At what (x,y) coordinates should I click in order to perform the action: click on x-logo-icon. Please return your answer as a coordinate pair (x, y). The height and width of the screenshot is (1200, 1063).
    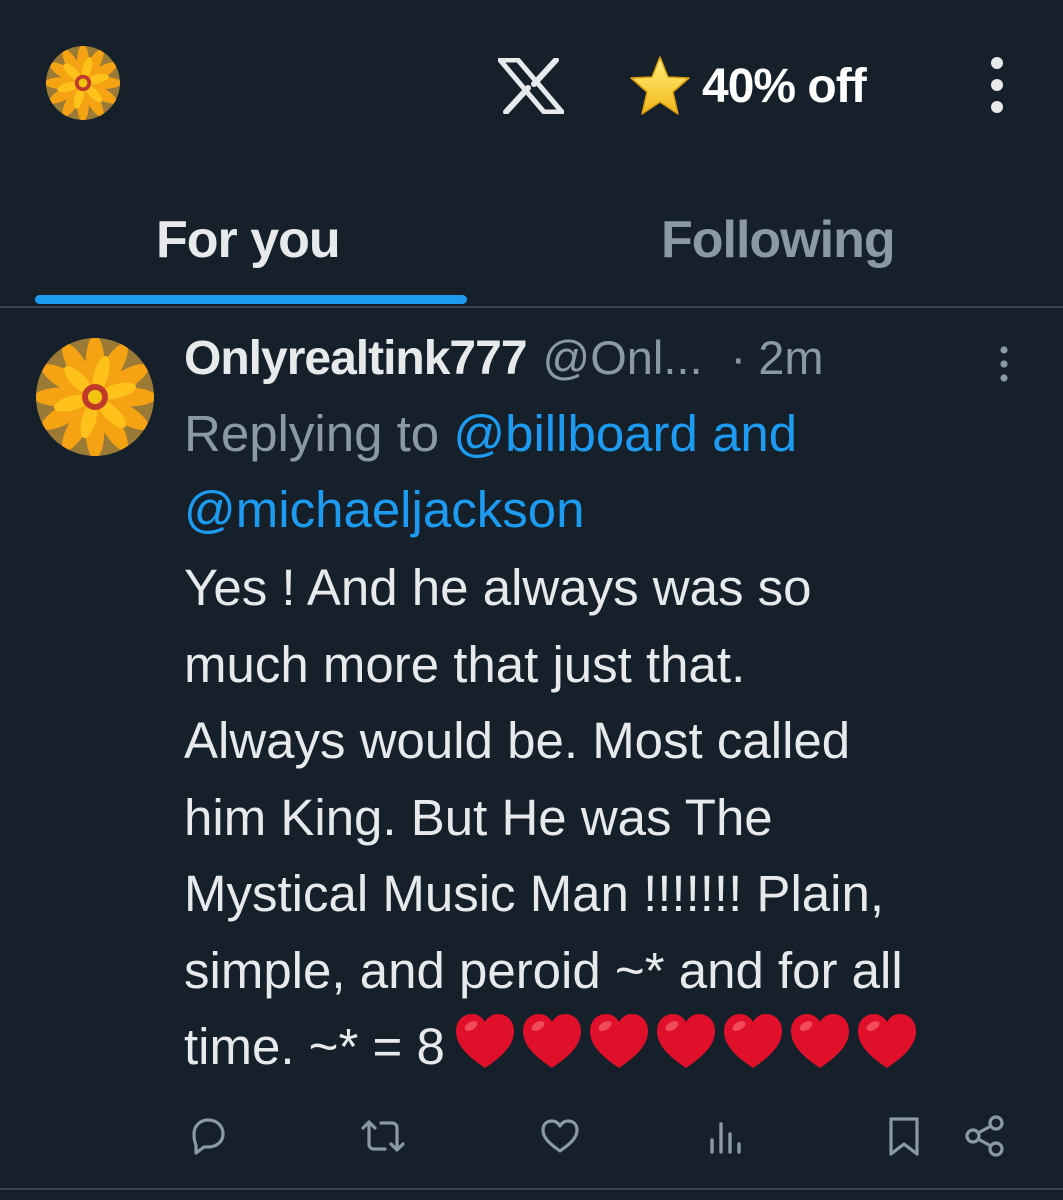
    Looking at the image, I should click on (531, 86).